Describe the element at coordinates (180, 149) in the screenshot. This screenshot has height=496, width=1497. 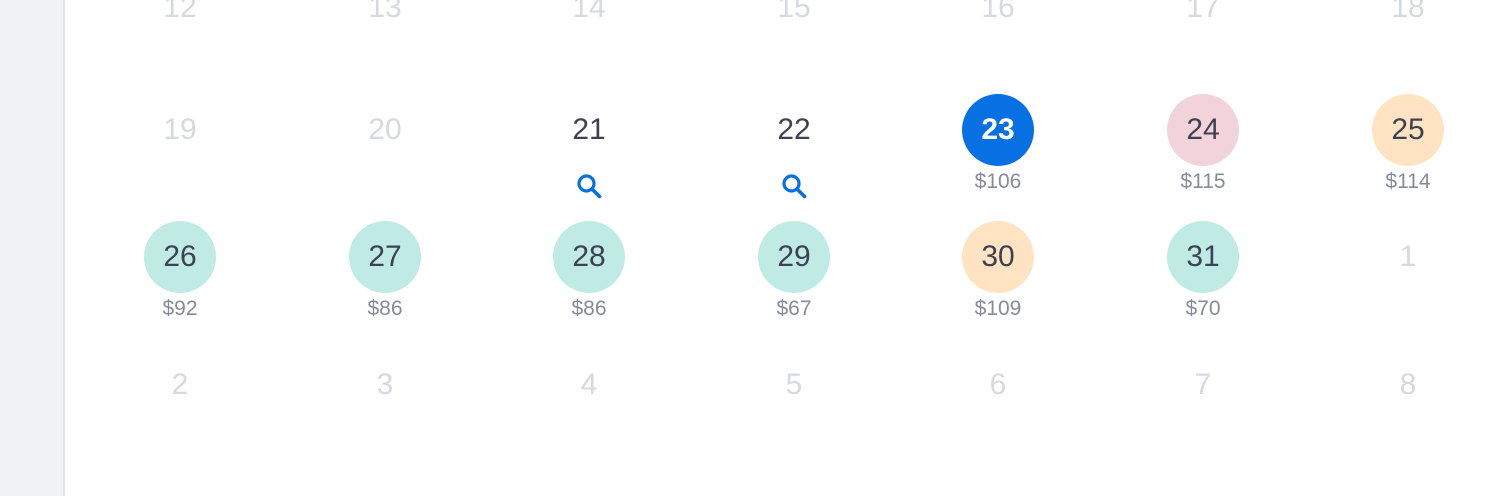
I see `calendar-day-19: 19` at that location.